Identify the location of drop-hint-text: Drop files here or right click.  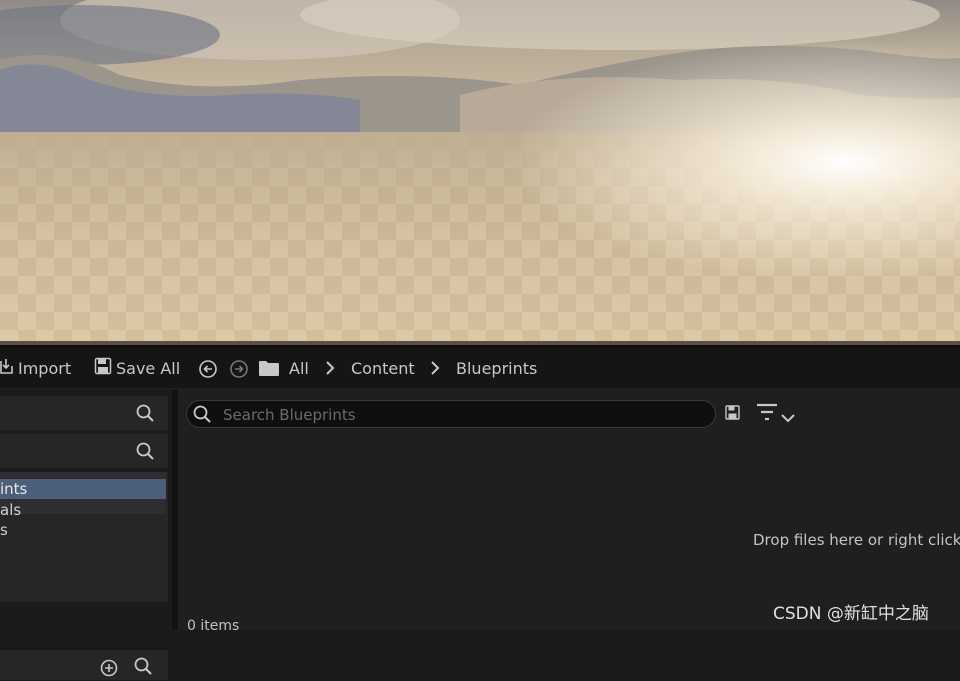
(856, 540).